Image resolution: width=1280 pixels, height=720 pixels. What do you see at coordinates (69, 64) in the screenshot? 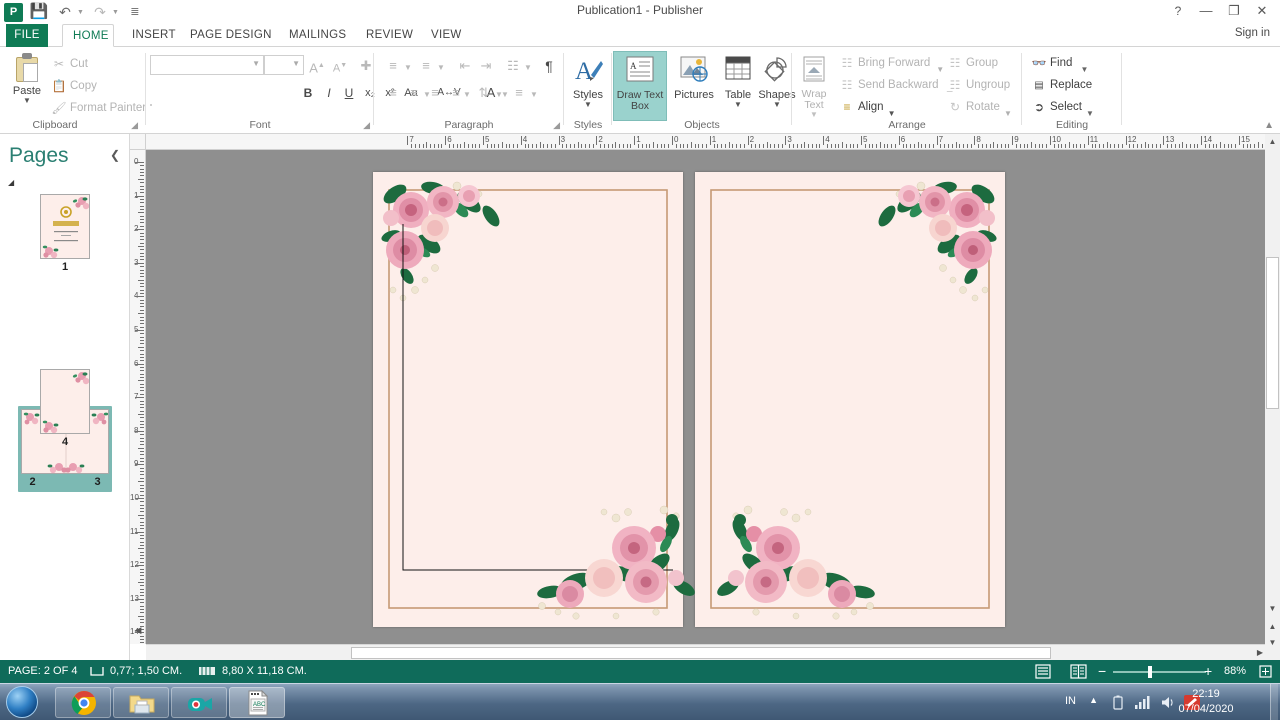
I see `cut-button: ✂ Cut` at bounding box center [69, 64].